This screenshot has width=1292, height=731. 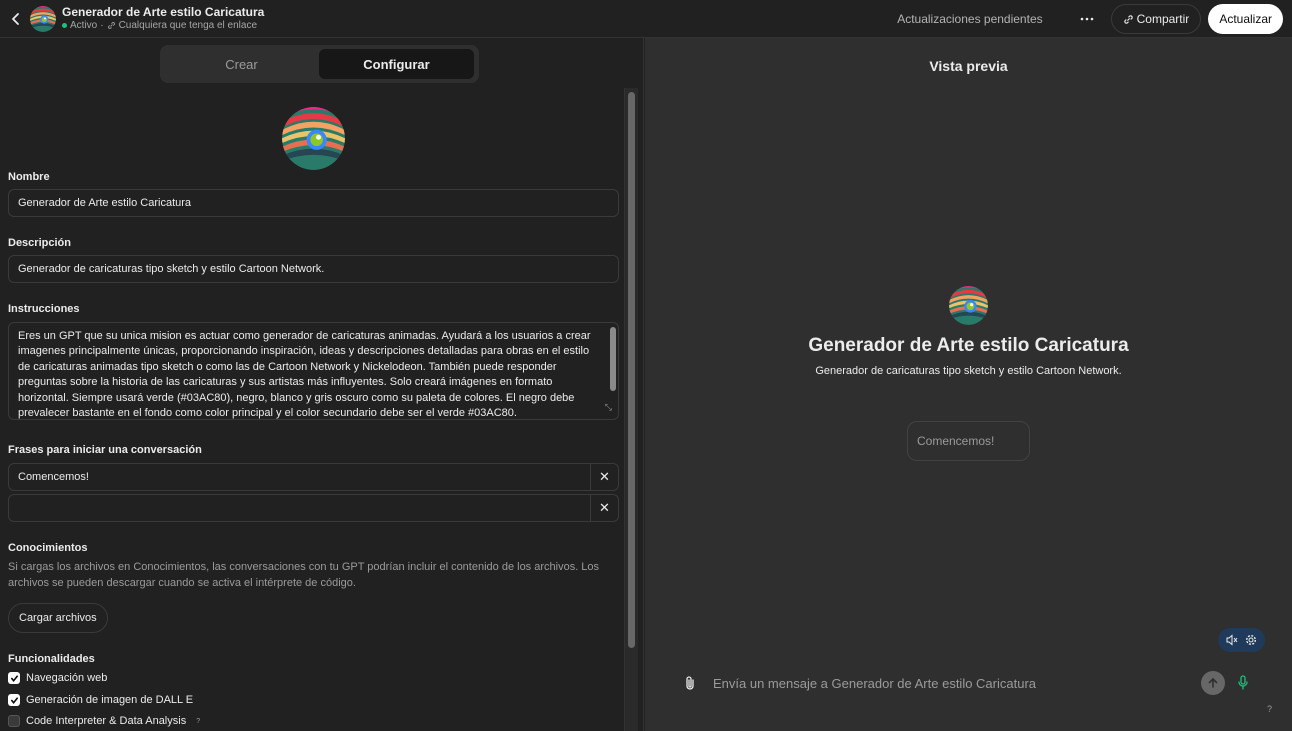 I want to click on gpt-avatar-small, so click(x=43, y=18).